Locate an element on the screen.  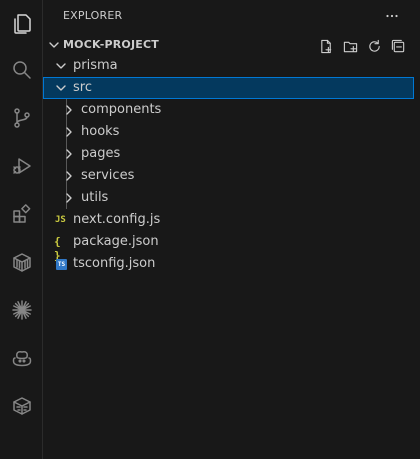
docker-button is located at coordinates (21, 406).